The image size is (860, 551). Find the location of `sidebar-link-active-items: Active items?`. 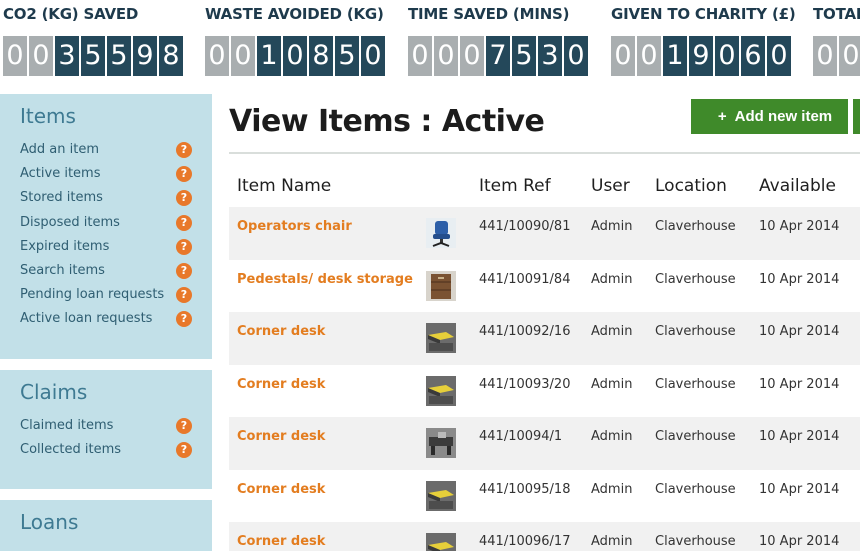

sidebar-link-active-items: Active items? is located at coordinates (116, 174).